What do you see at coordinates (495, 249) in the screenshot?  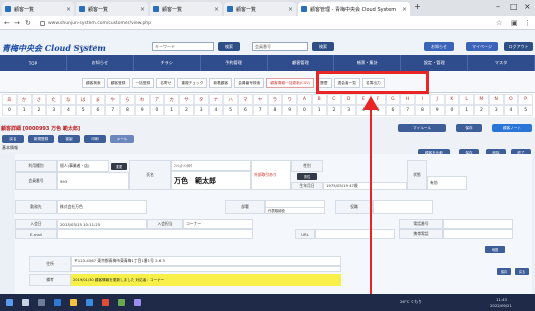 I see `map-button: 地図` at bounding box center [495, 249].